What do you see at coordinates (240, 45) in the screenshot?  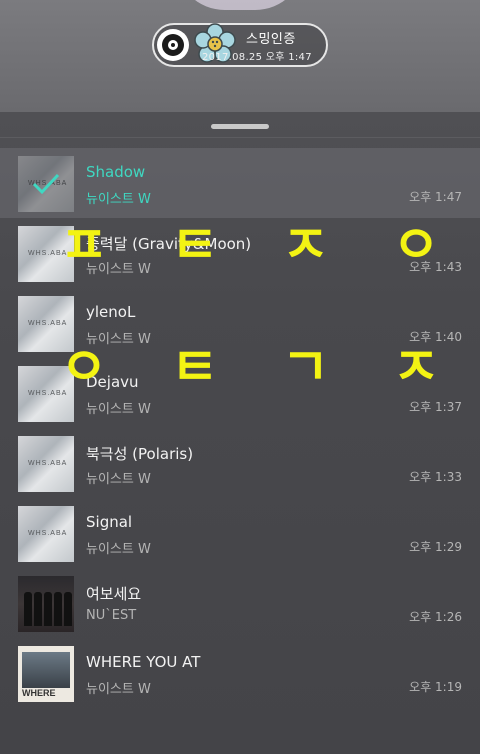 I see `streaming-proof-pill: 스밍인증 2017.08.25 오후 1:47` at bounding box center [240, 45].